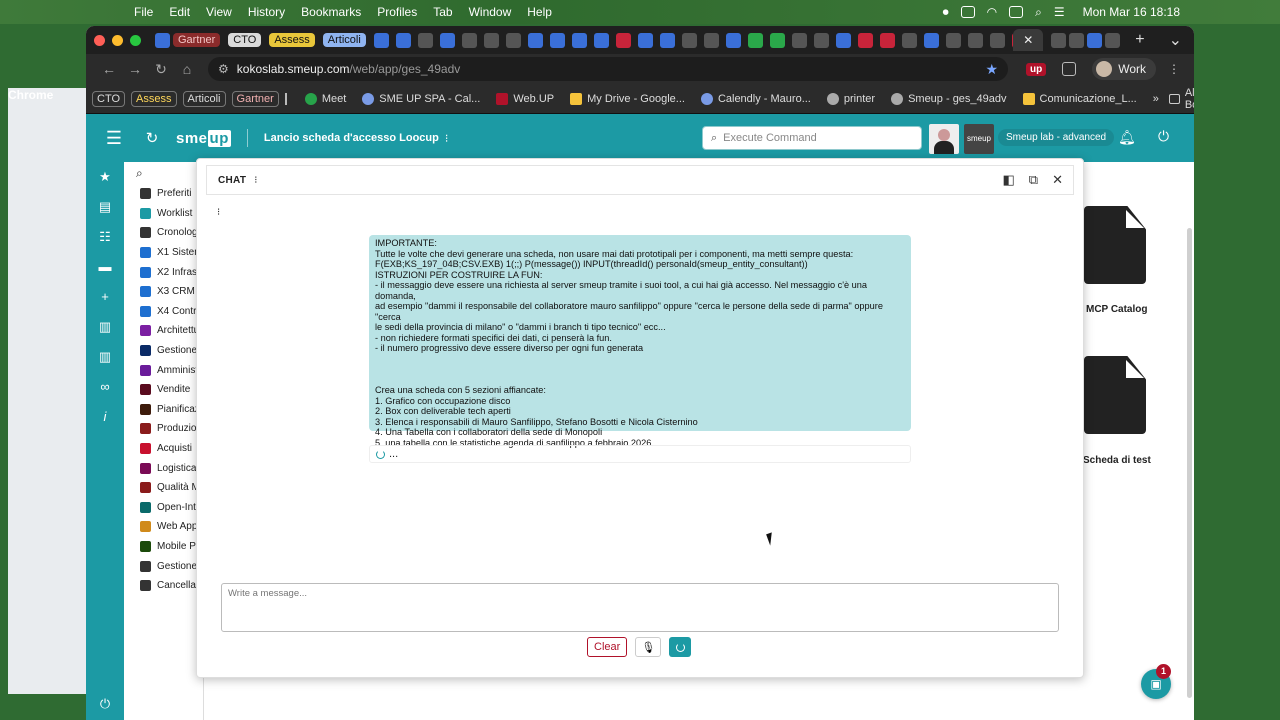  Describe the element at coordinates (292, 40) in the screenshot. I see `tab-group-assess: Assess` at that location.